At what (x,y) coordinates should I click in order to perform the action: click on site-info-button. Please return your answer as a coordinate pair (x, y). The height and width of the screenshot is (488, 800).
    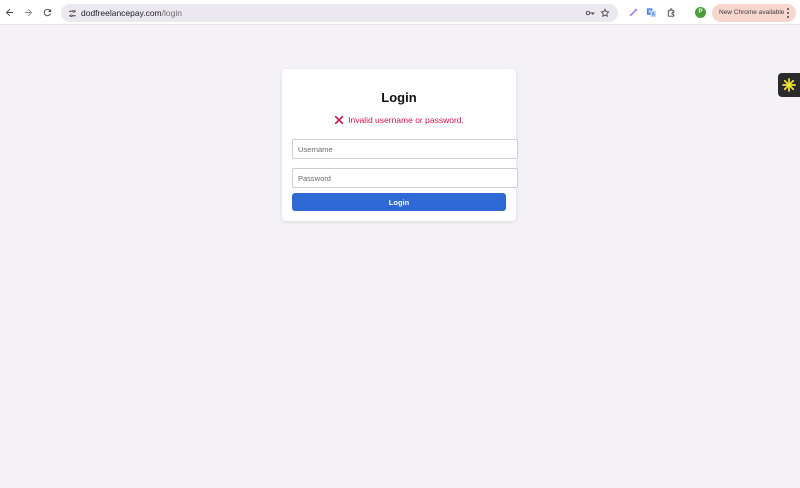
    Looking at the image, I should click on (72, 13).